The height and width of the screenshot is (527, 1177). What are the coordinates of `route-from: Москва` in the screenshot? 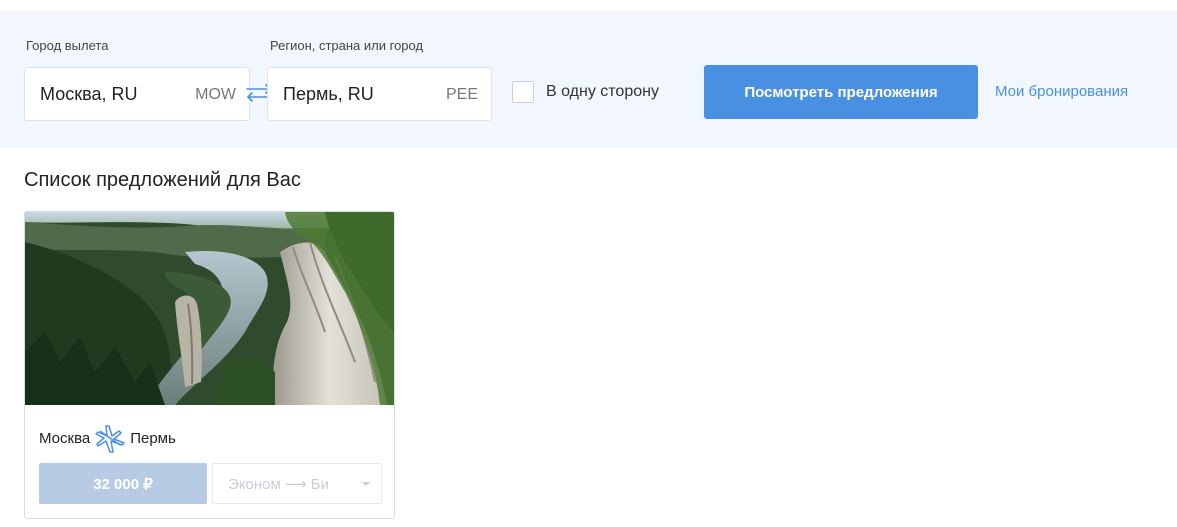 It's located at (65, 438).